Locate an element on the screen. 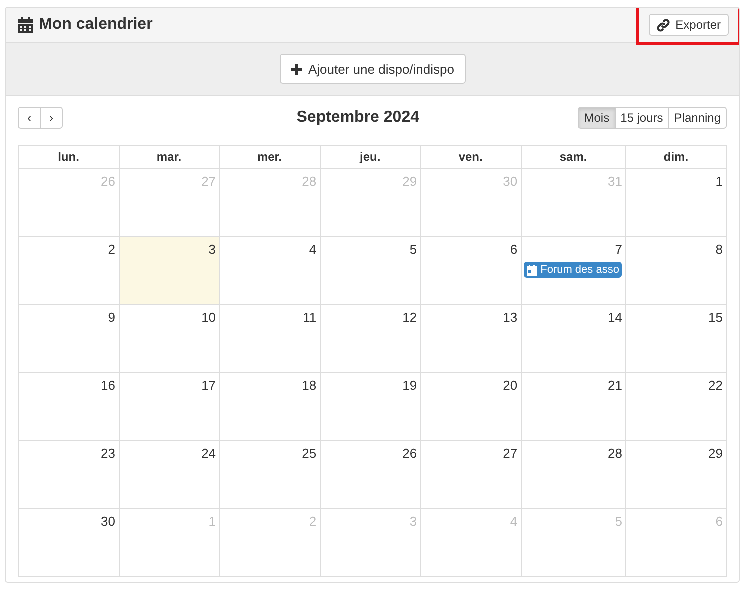 The height and width of the screenshot is (594, 745). weekday-header: jeu. is located at coordinates (371, 157).